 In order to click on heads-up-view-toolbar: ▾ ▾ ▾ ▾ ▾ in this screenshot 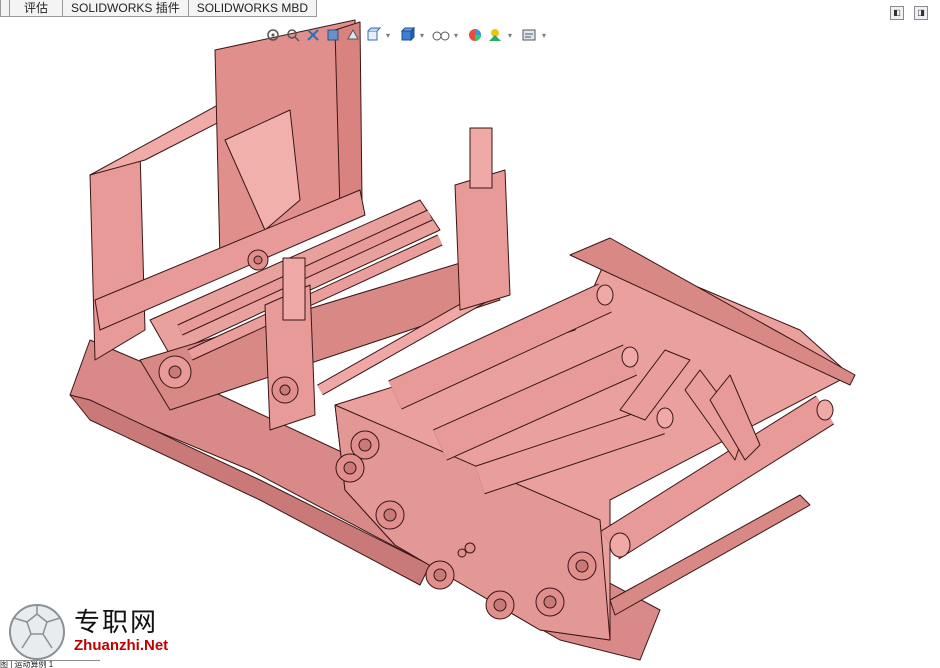, I will do `click(408, 35)`.